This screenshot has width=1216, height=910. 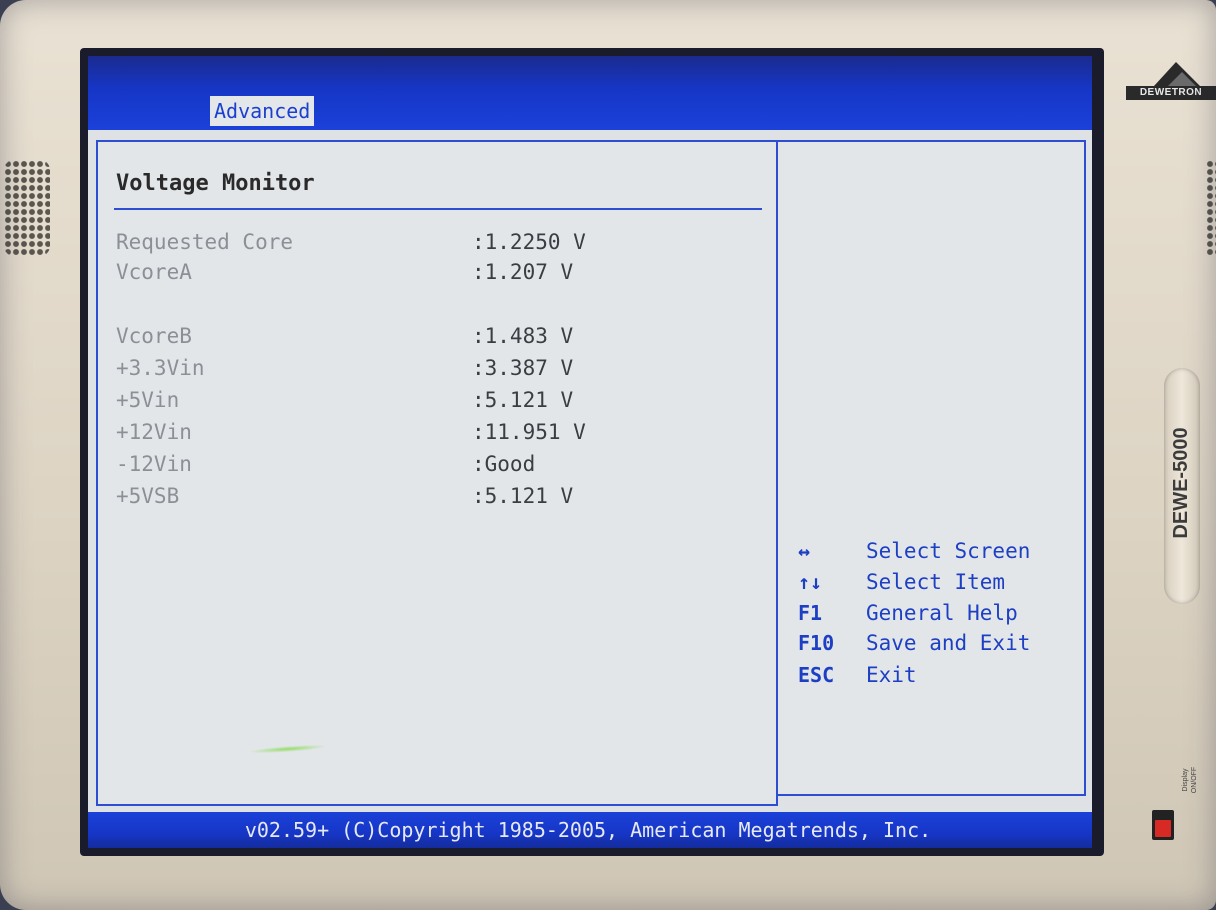 What do you see at coordinates (154, 336) in the screenshot?
I see `reading-label: VcoreB` at bounding box center [154, 336].